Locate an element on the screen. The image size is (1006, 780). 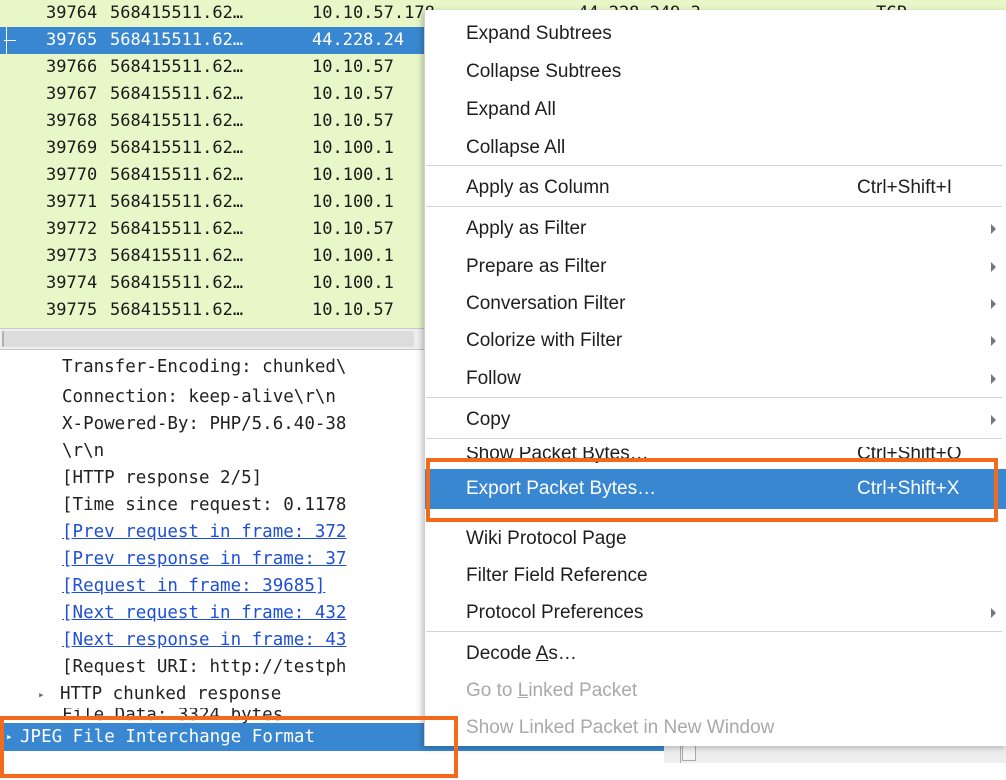
menu-label: Go to Linked Packet is located at coordinates (551, 691).